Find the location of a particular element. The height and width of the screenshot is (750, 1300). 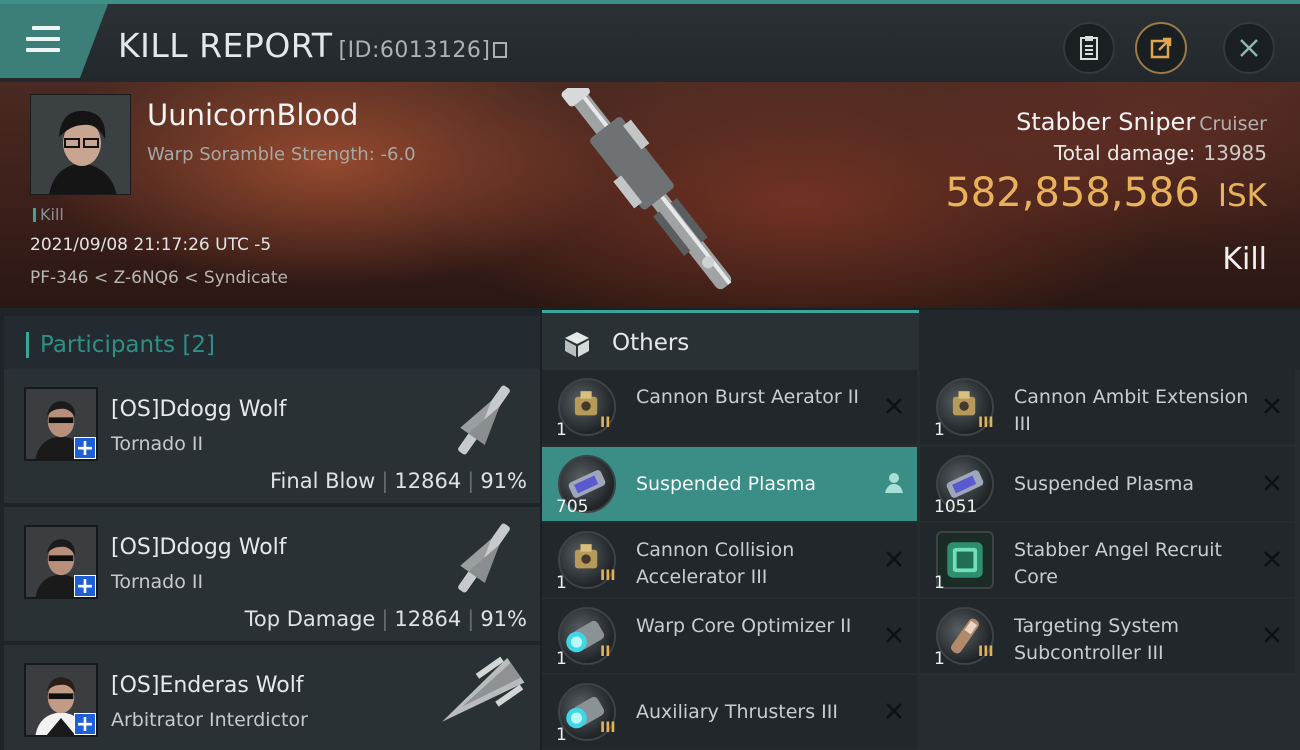

page-title: KILL REPORT [ID:6013126] is located at coordinates (313, 45).